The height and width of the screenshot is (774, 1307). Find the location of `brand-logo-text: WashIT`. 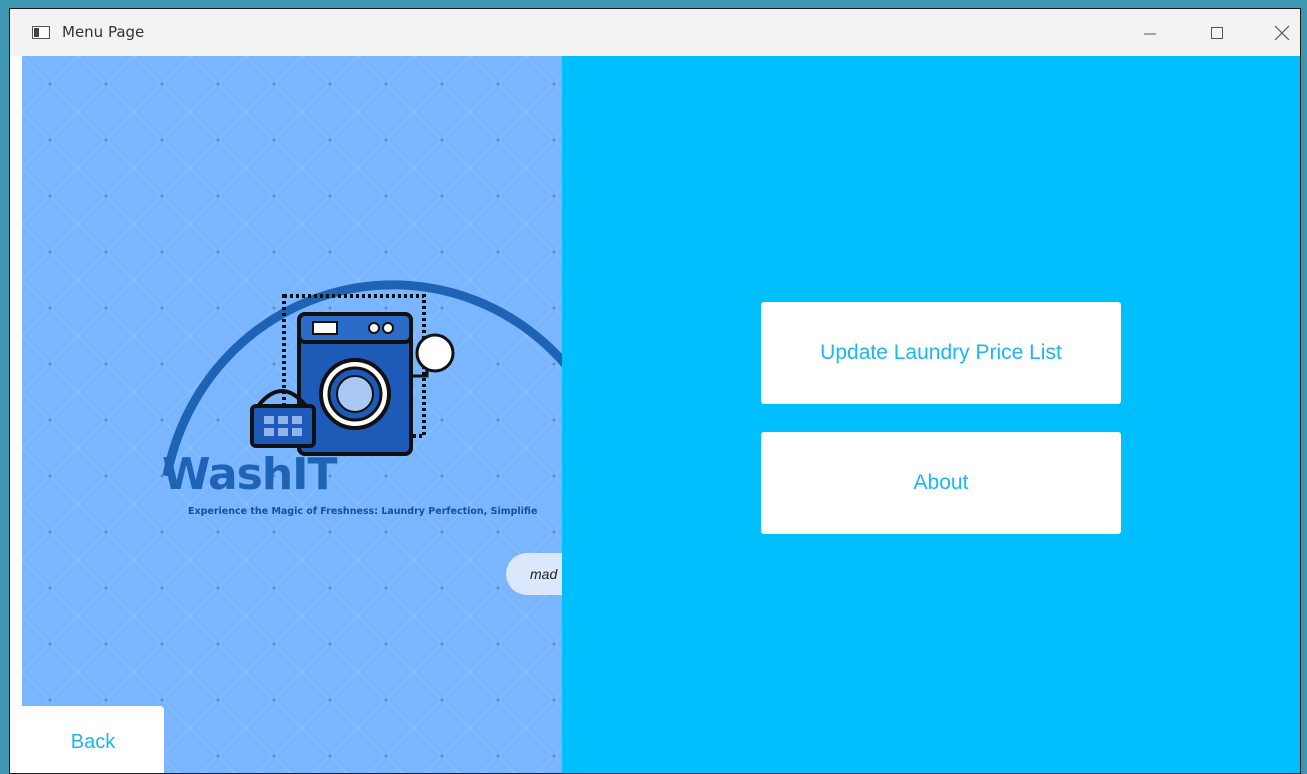

brand-logo-text: WashIT is located at coordinates (250, 474).